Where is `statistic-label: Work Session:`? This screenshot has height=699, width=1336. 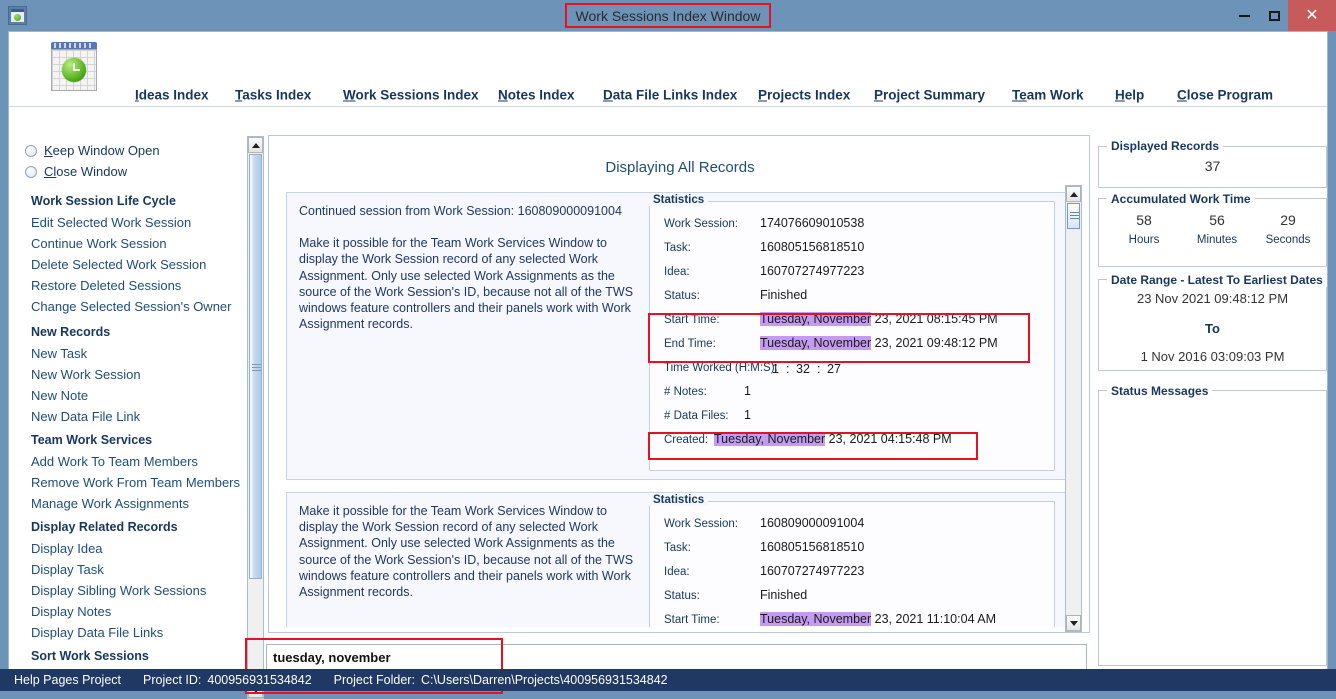 statistic-label: Work Session: is located at coordinates (701, 224).